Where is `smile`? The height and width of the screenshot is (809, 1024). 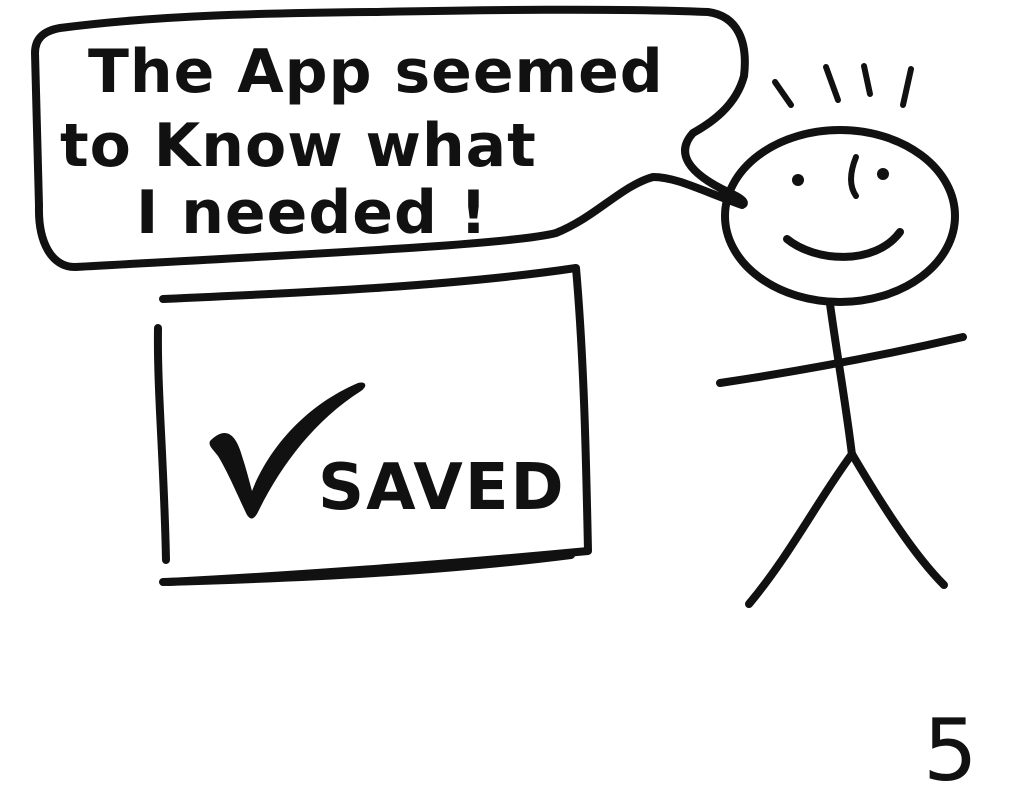 smile is located at coordinates (843, 244).